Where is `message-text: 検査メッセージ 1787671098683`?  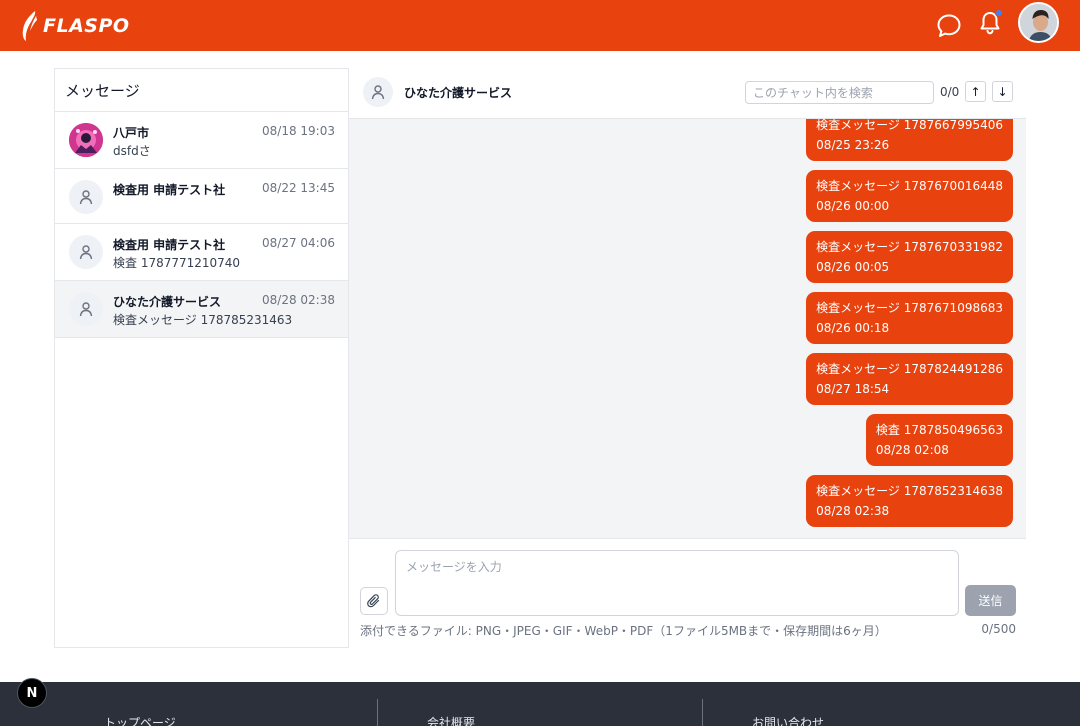
message-text: 検査メッセージ 1787671098683 is located at coordinates (909, 308).